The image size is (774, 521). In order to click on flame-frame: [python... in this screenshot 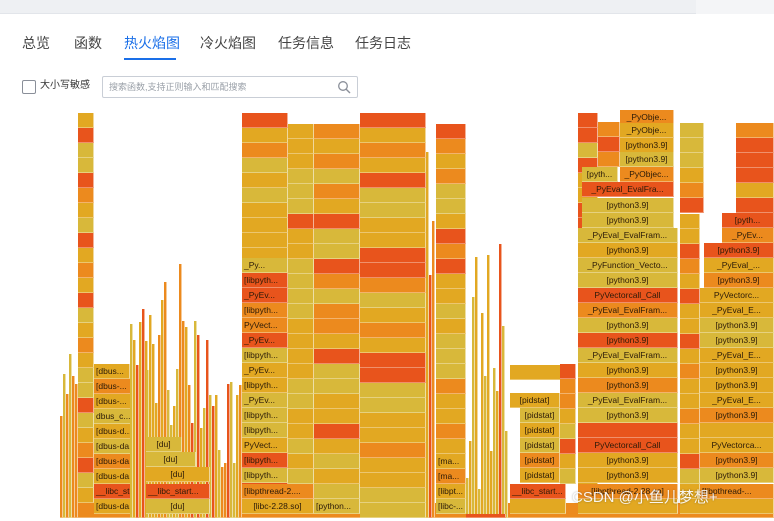, I will do `click(337, 506)`.